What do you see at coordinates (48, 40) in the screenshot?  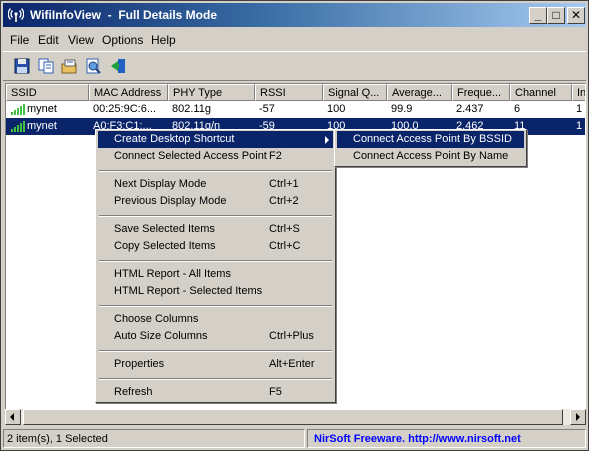 I see `menu-edit: Edit` at bounding box center [48, 40].